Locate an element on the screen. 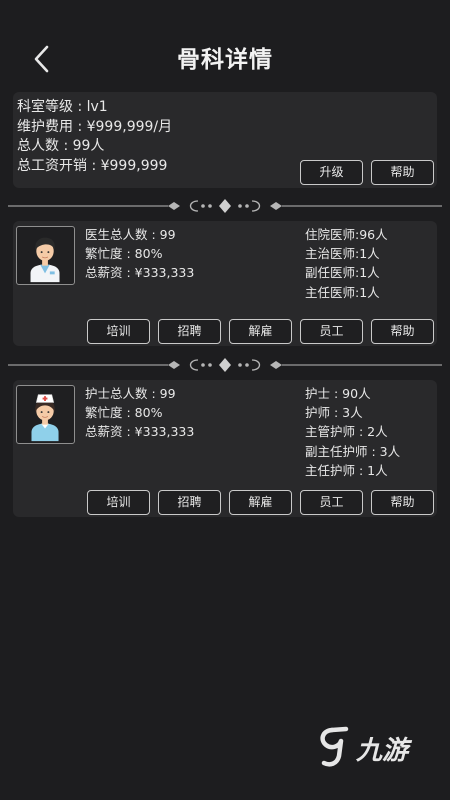 This screenshot has height=800, width=450. nurse-rank-supervisor: 主管护师 : 2人 is located at coordinates (346, 431).